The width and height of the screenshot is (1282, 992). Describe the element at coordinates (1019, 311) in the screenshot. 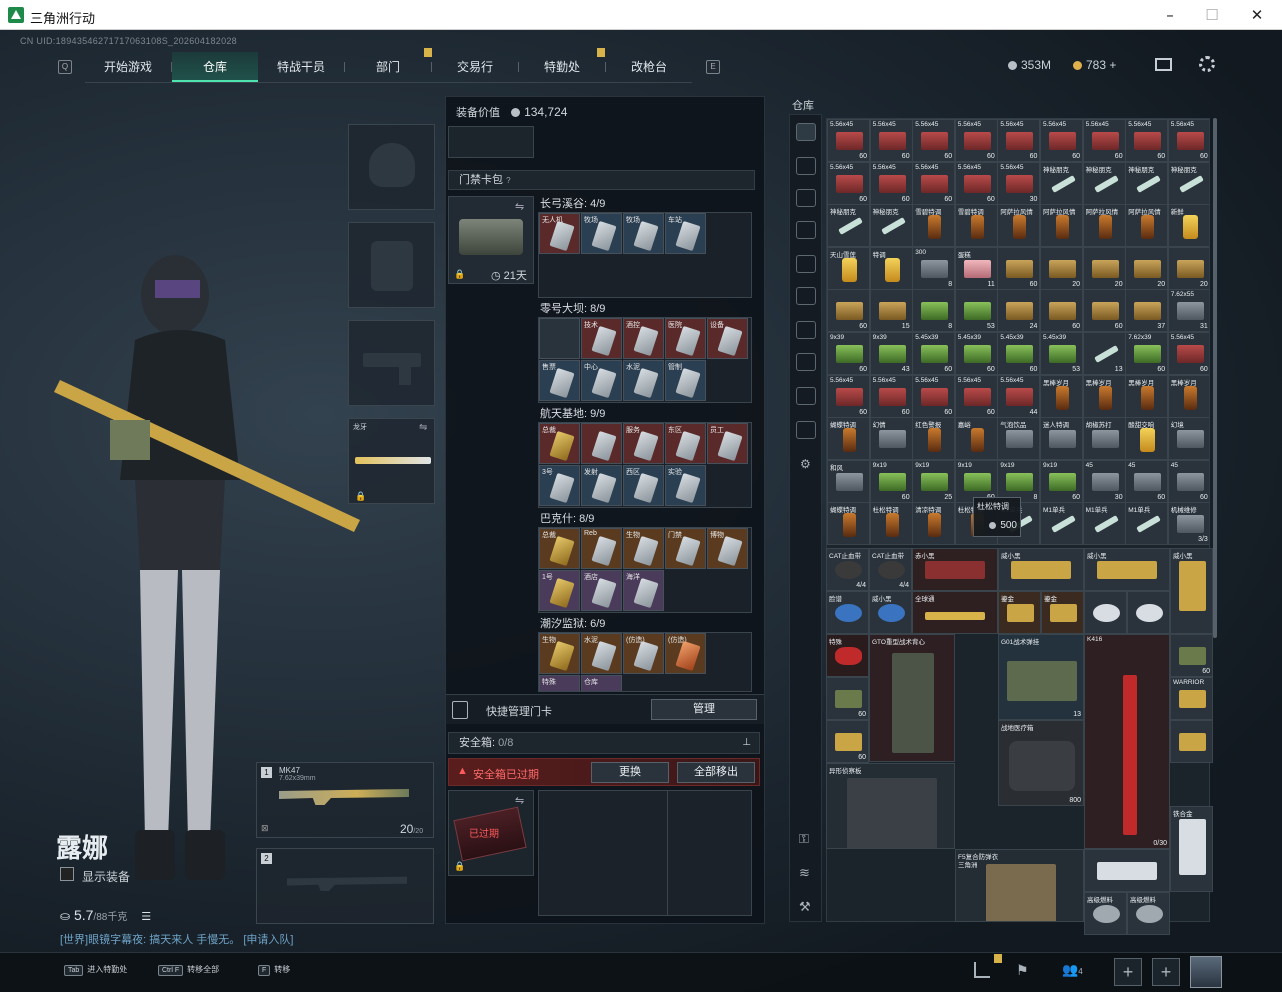

I see `warehouse-item: 24` at that location.